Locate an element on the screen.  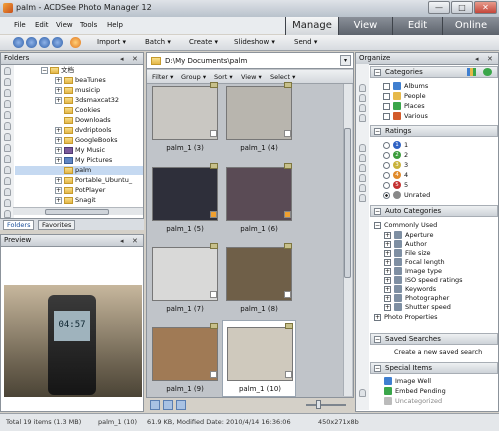
folder-item: + Portable_Ubuntu_ is located at coordinates (93, 180).